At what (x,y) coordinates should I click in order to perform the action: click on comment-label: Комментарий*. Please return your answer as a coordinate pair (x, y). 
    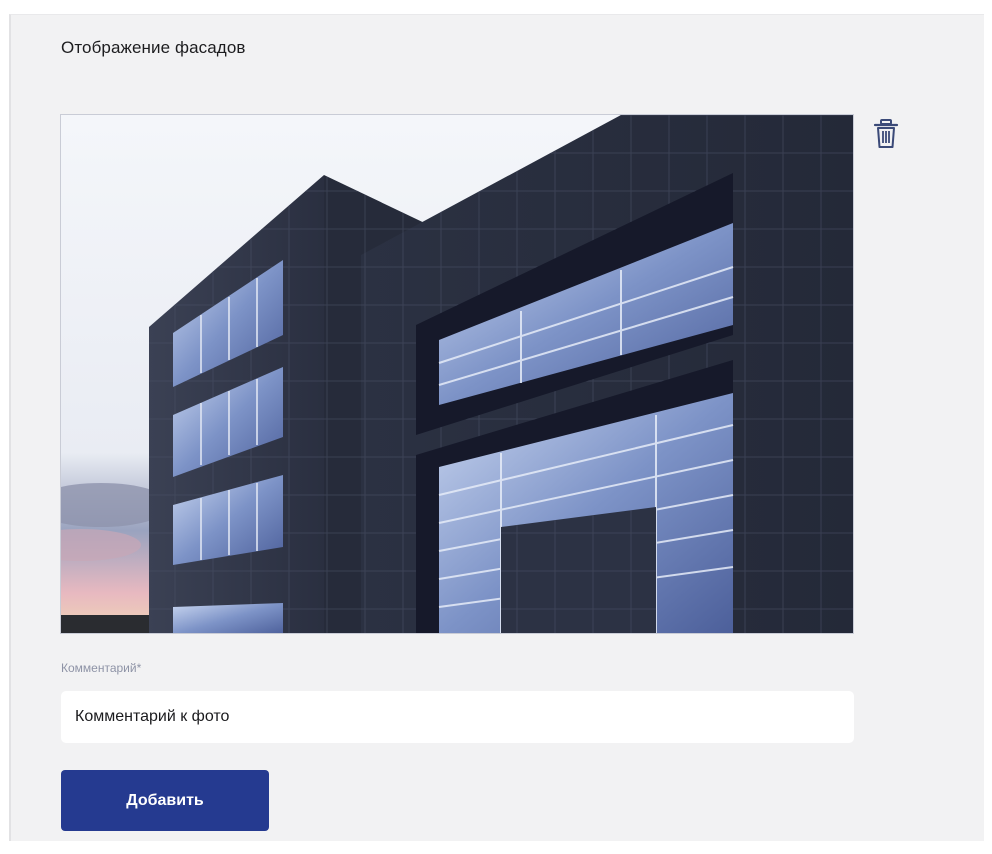
    Looking at the image, I should click on (101, 668).